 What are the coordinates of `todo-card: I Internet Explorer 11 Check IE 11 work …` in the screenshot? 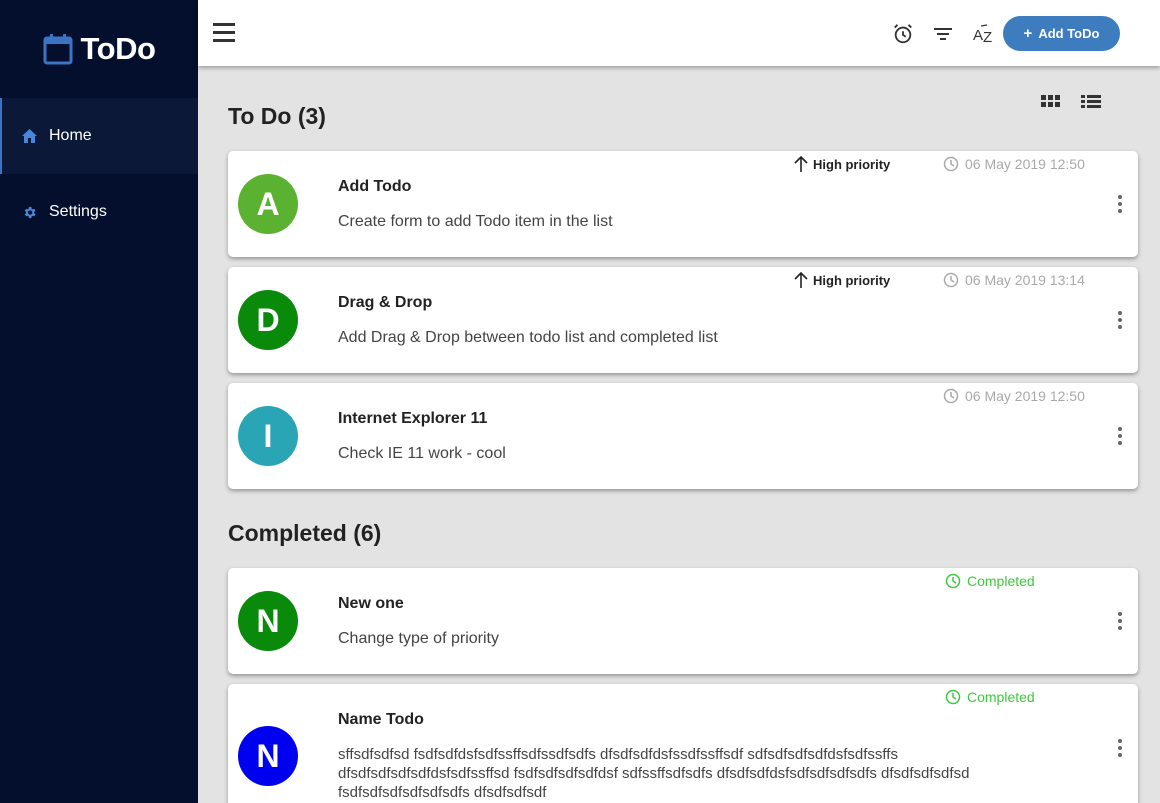 It's located at (683, 436).